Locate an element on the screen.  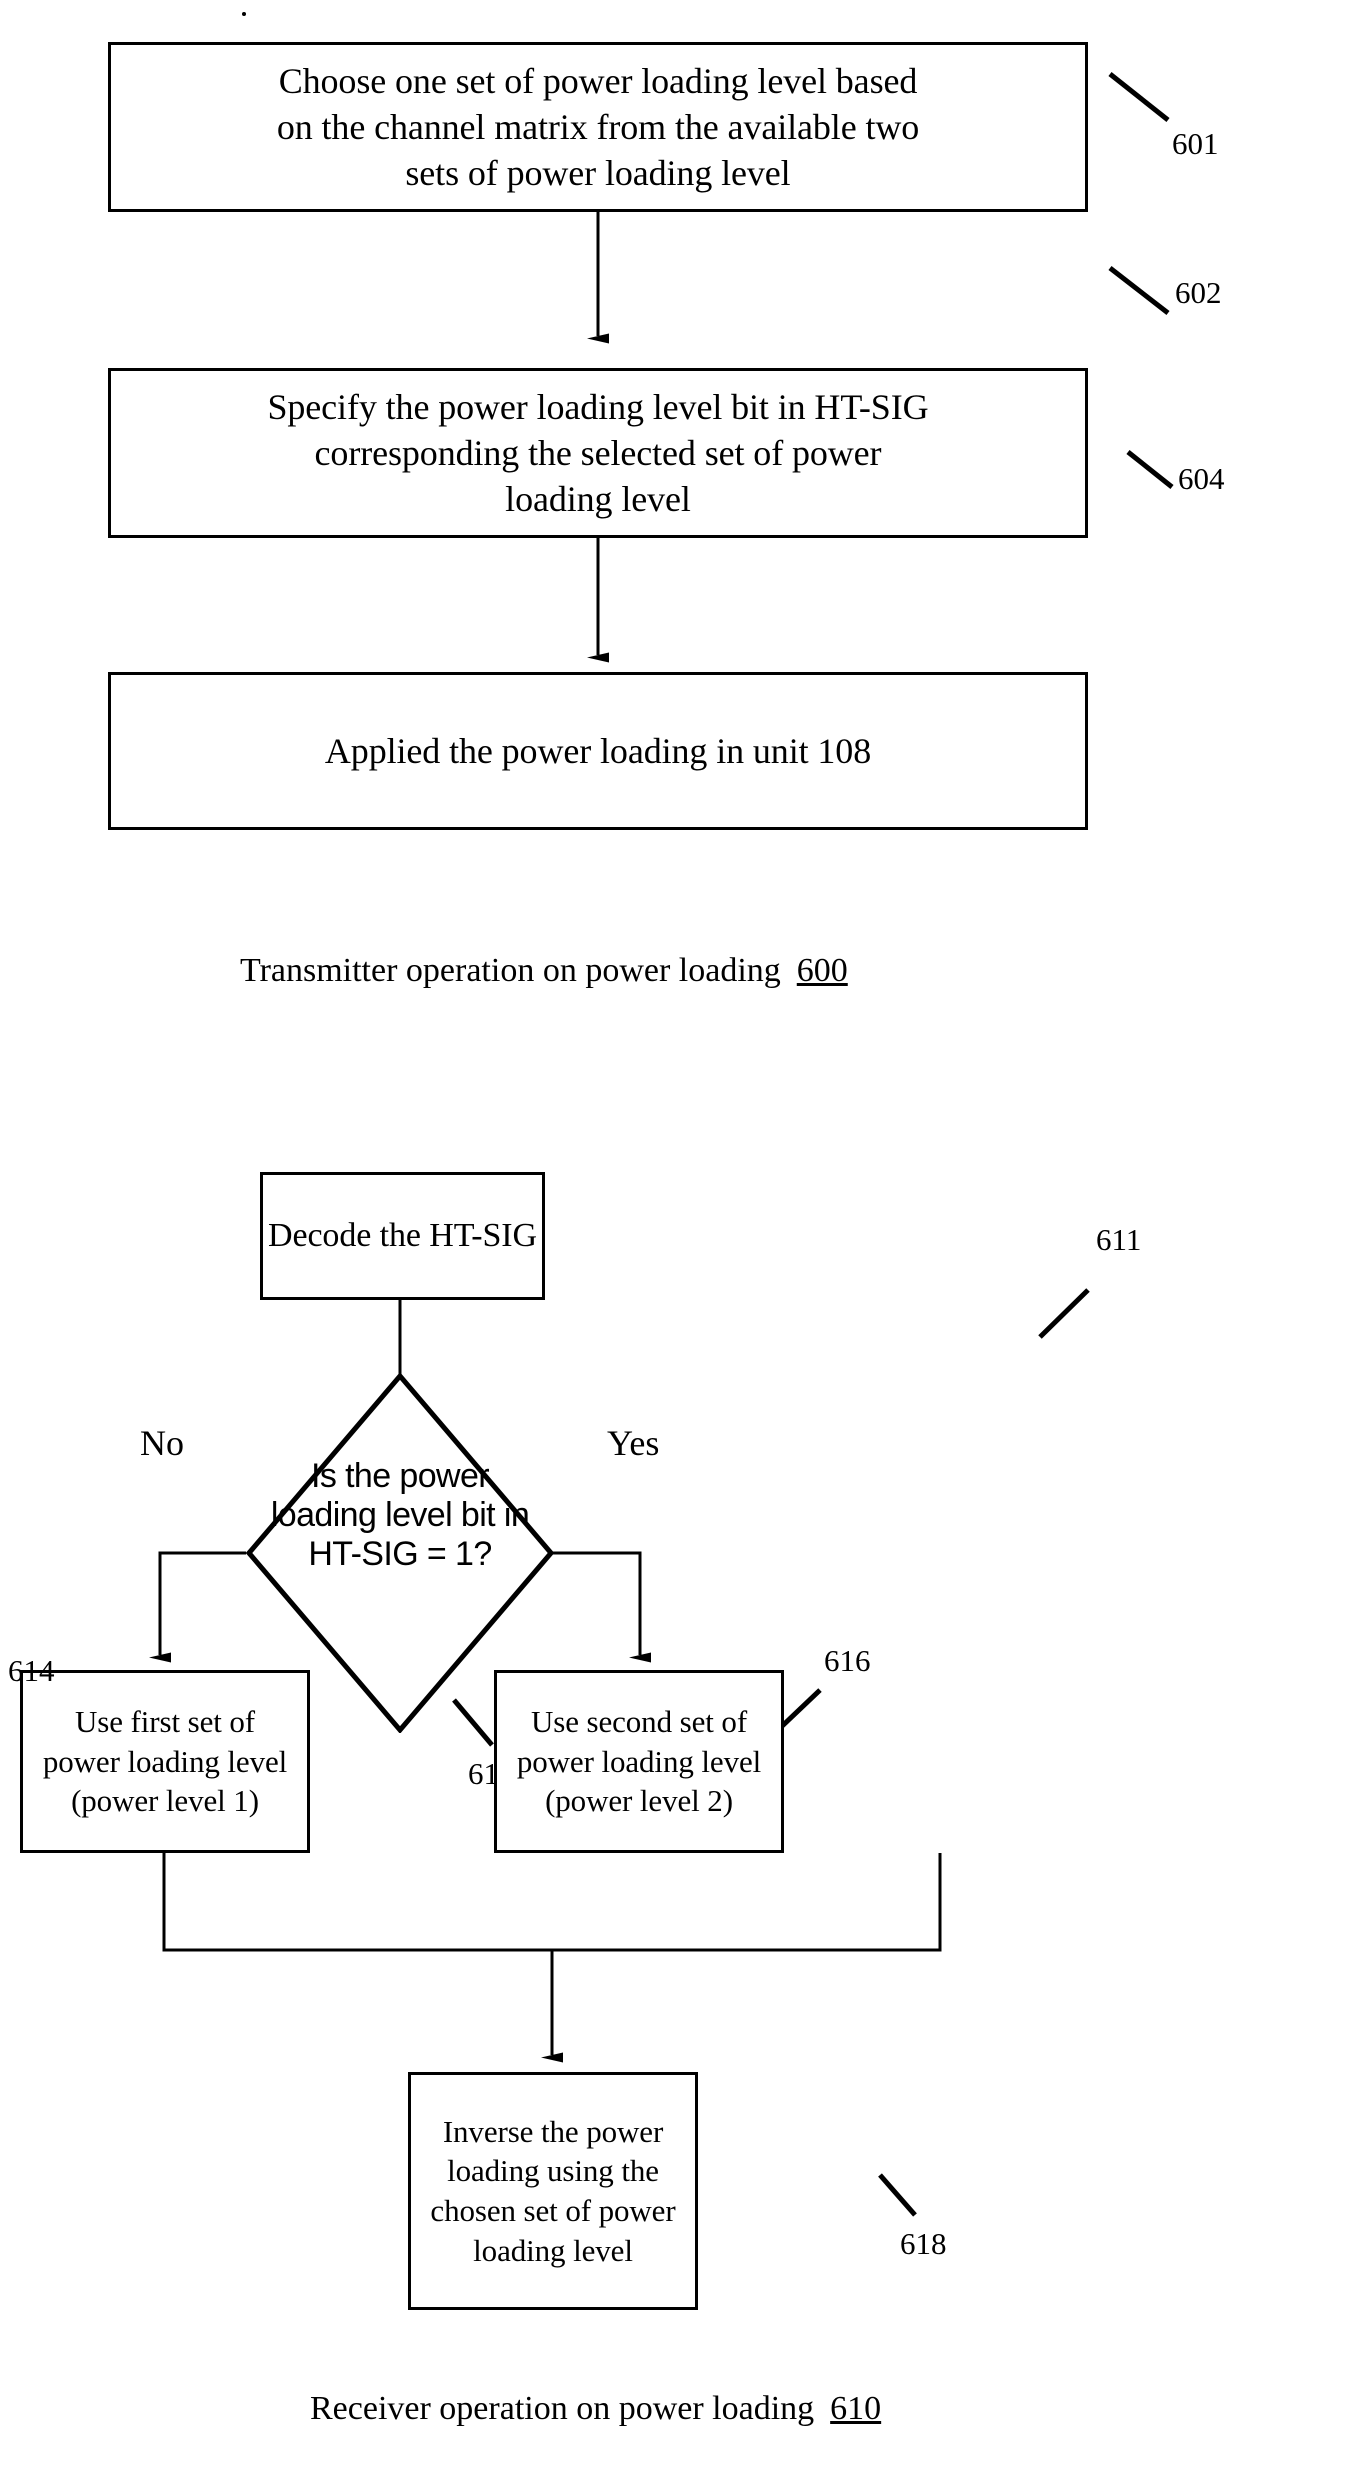
process-box-614-line-2: power loading level is located at coordinates (165, 1761).